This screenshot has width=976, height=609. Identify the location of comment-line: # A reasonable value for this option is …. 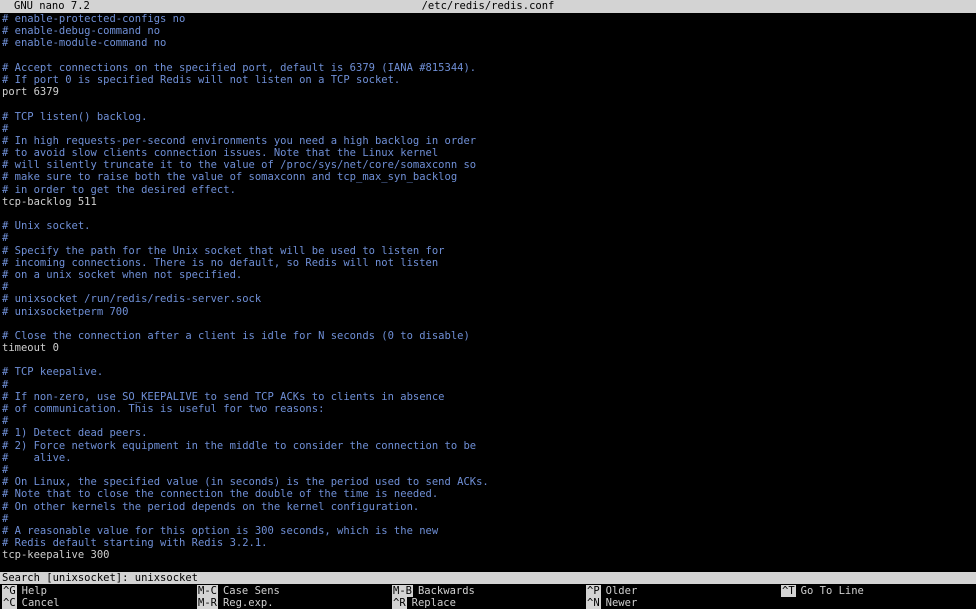
(220, 530).